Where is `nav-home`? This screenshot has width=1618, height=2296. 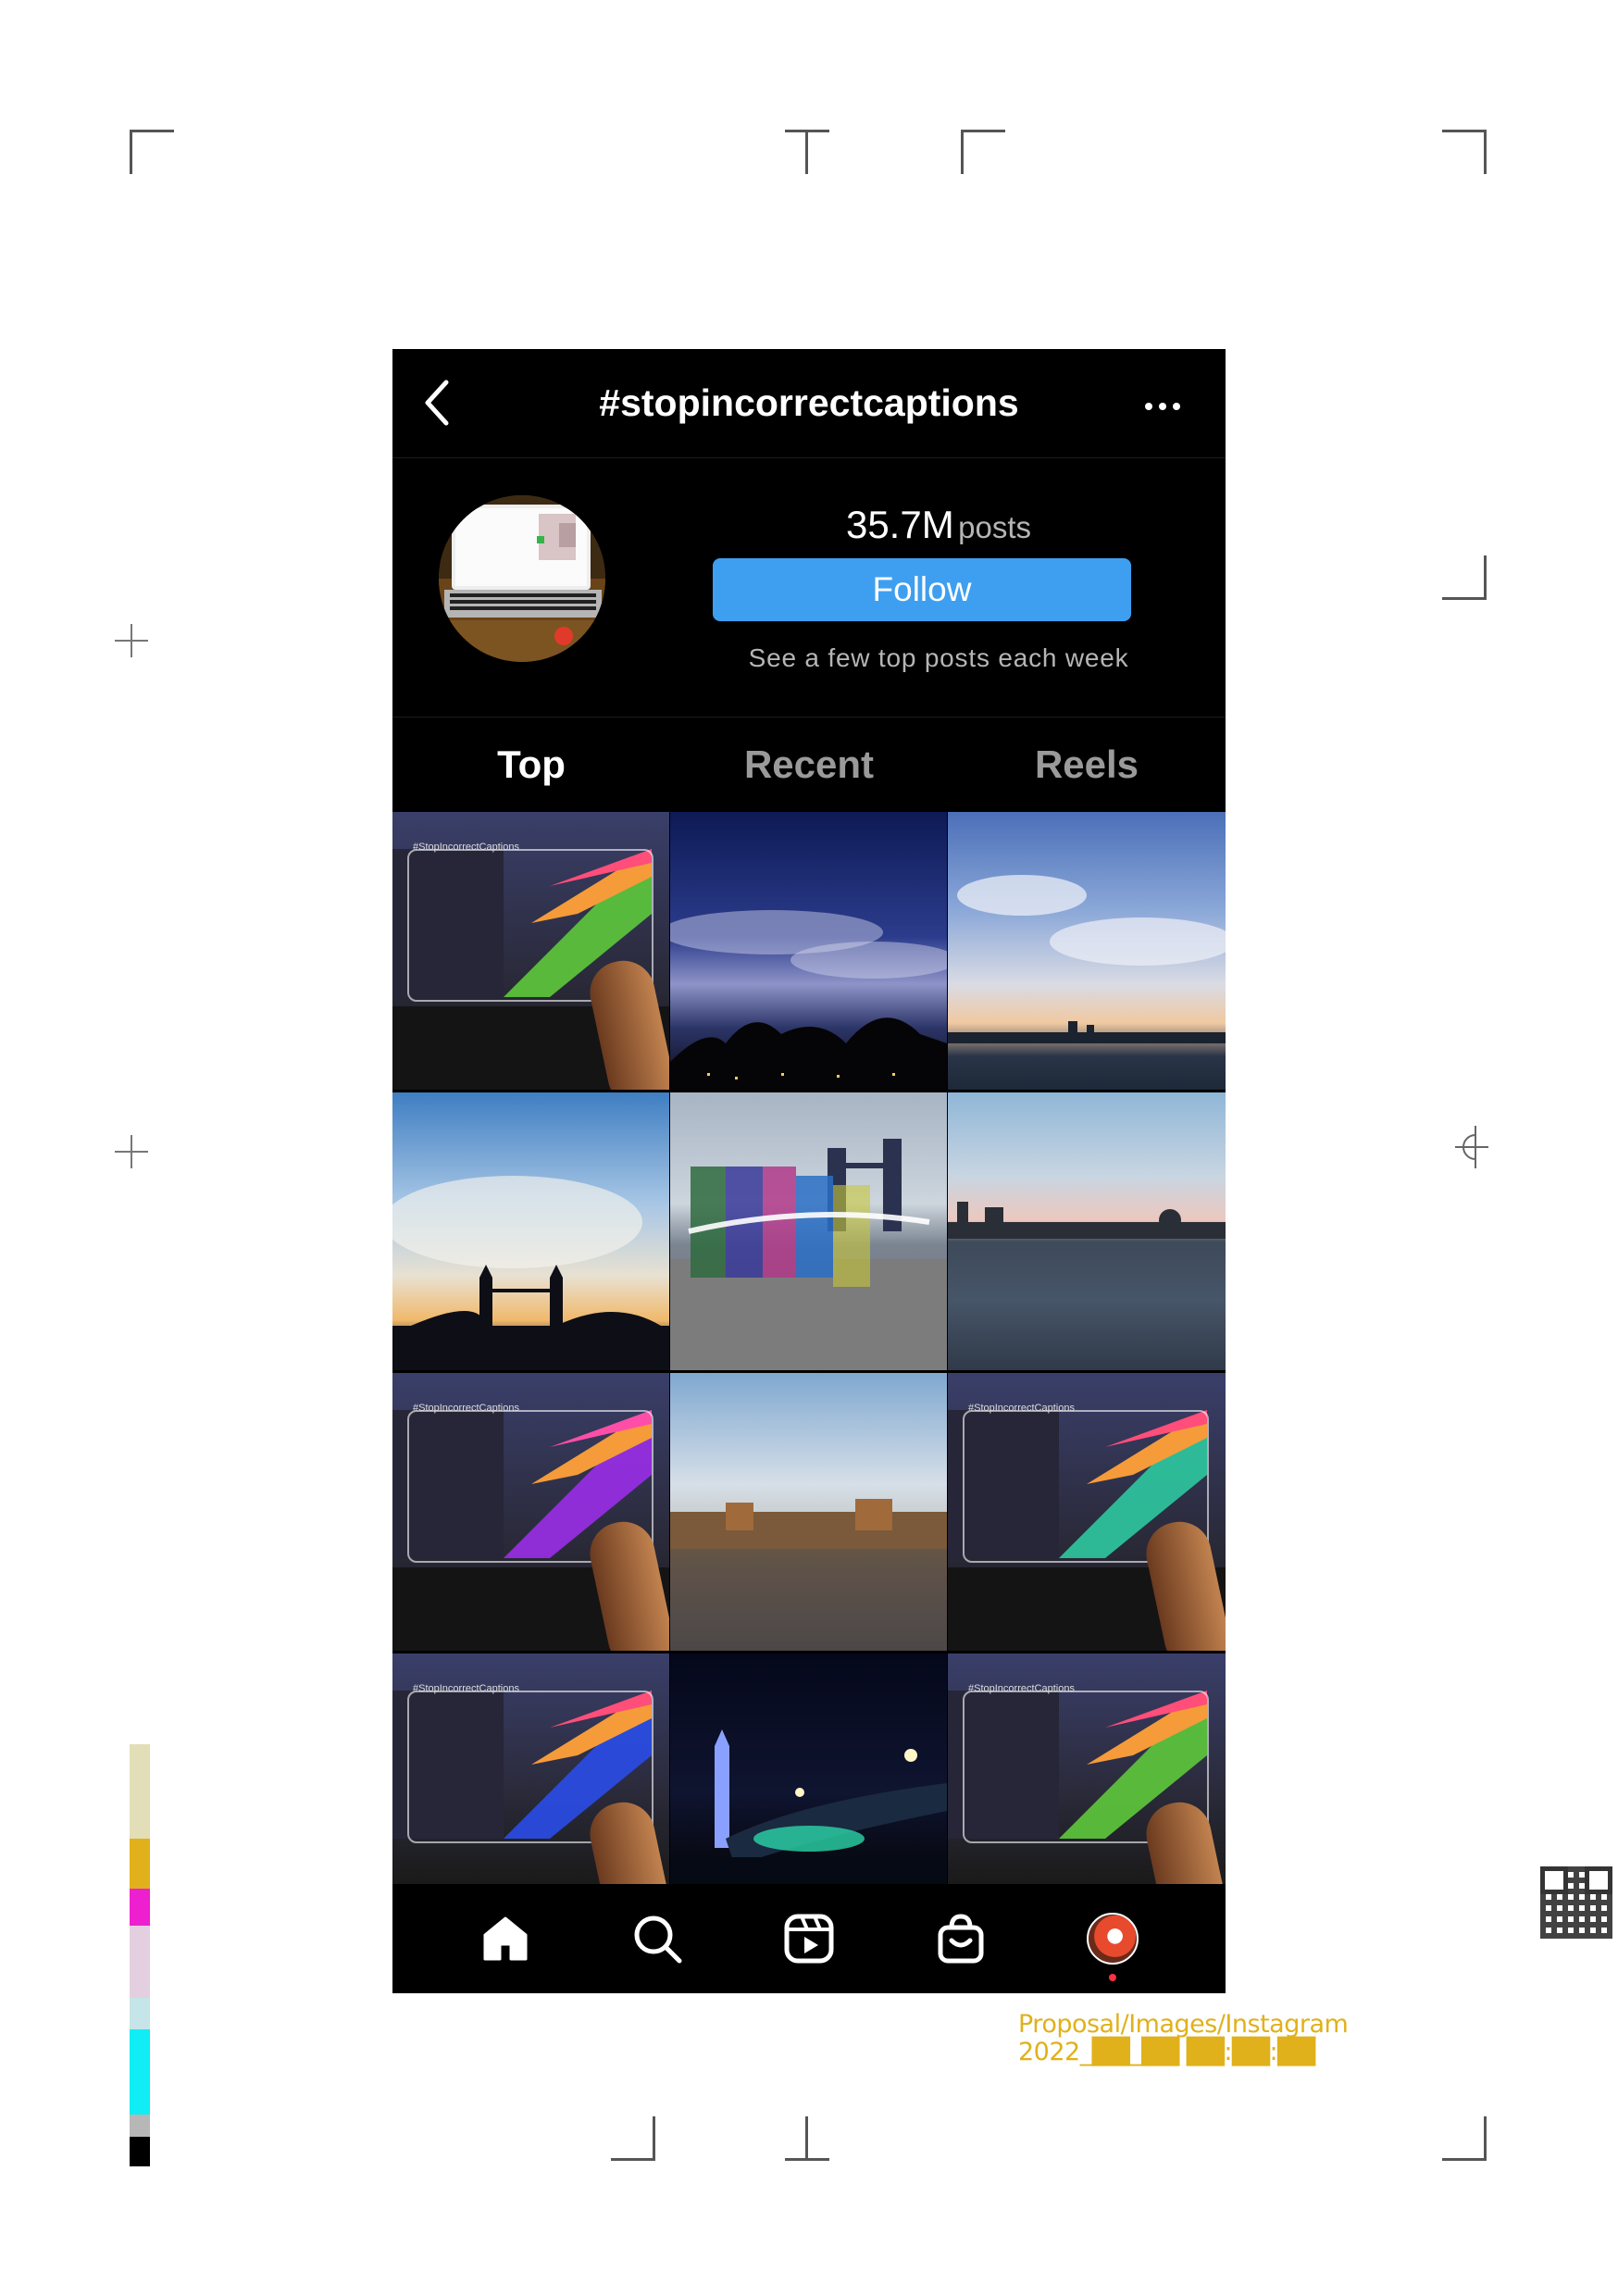
nav-home is located at coordinates (505, 1939).